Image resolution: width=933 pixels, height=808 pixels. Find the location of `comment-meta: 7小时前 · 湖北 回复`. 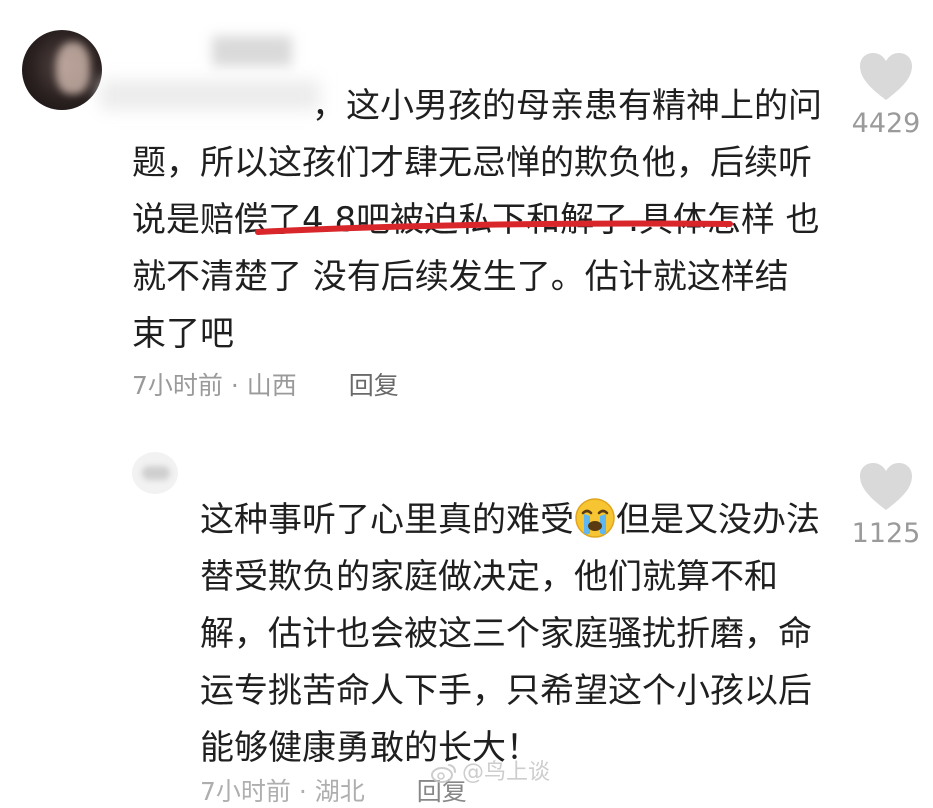

comment-meta: 7小时前 · 湖北 回复 is located at coordinates (333, 790).